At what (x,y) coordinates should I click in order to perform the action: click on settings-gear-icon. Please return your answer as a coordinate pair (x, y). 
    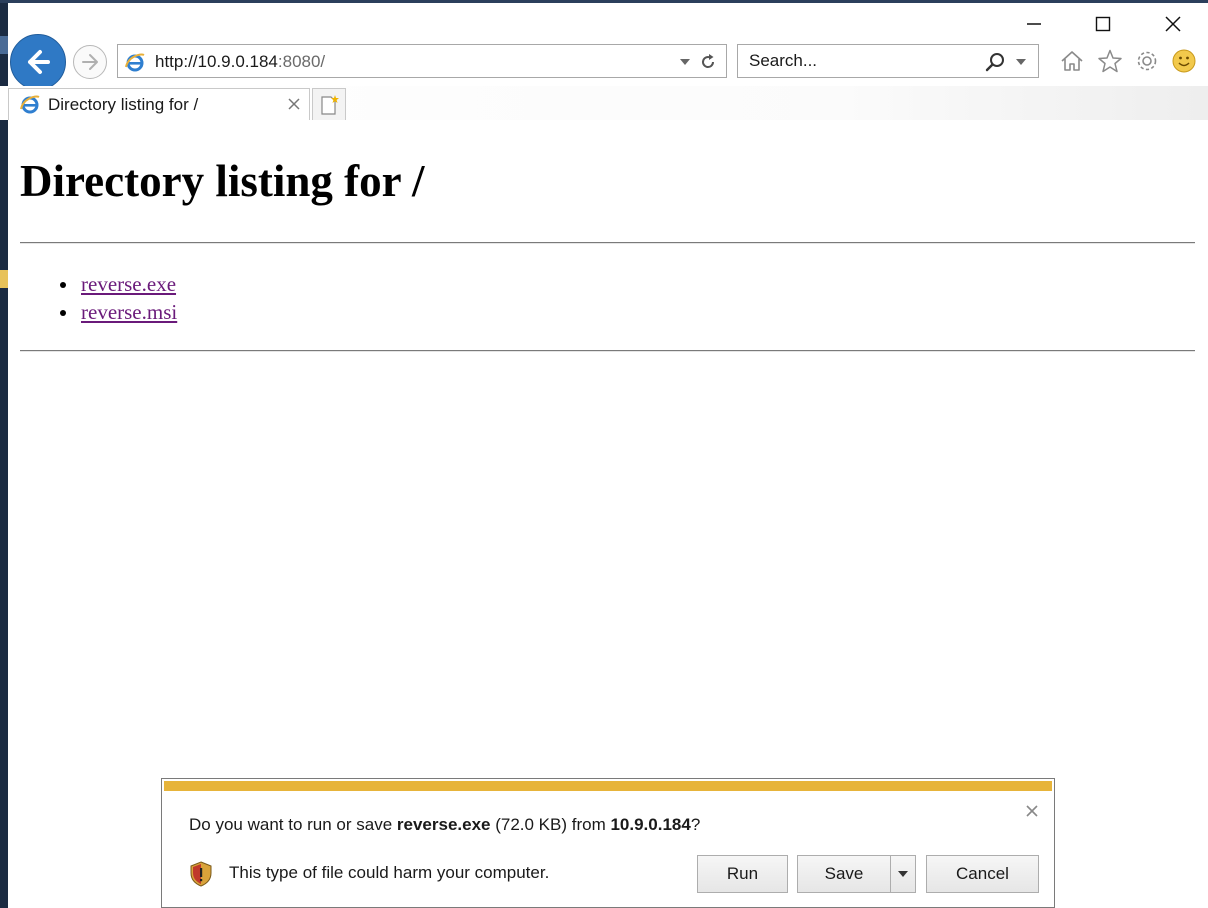
    Looking at the image, I should click on (1147, 61).